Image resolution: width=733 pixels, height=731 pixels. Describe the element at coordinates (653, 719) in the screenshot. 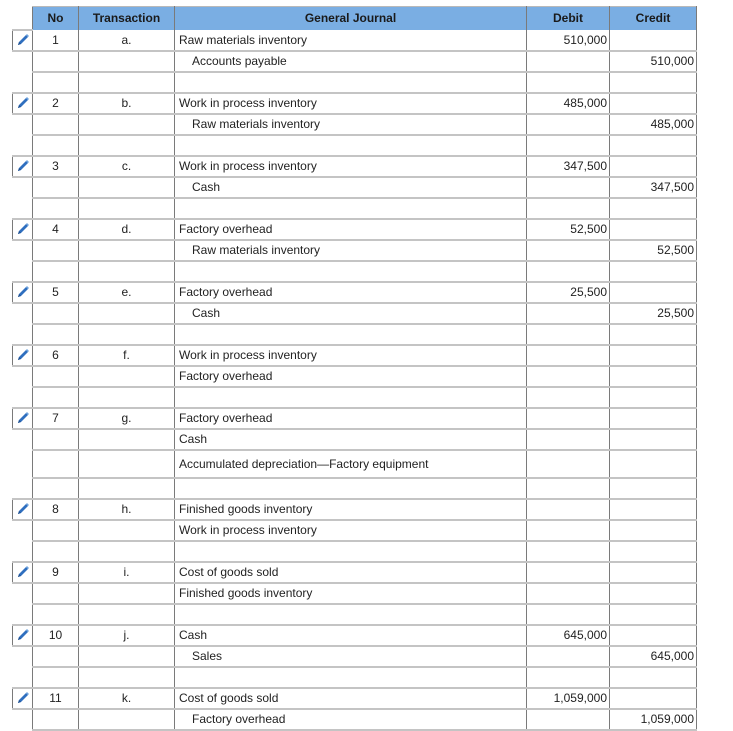

I see `credit-cell: 1,059,000` at that location.